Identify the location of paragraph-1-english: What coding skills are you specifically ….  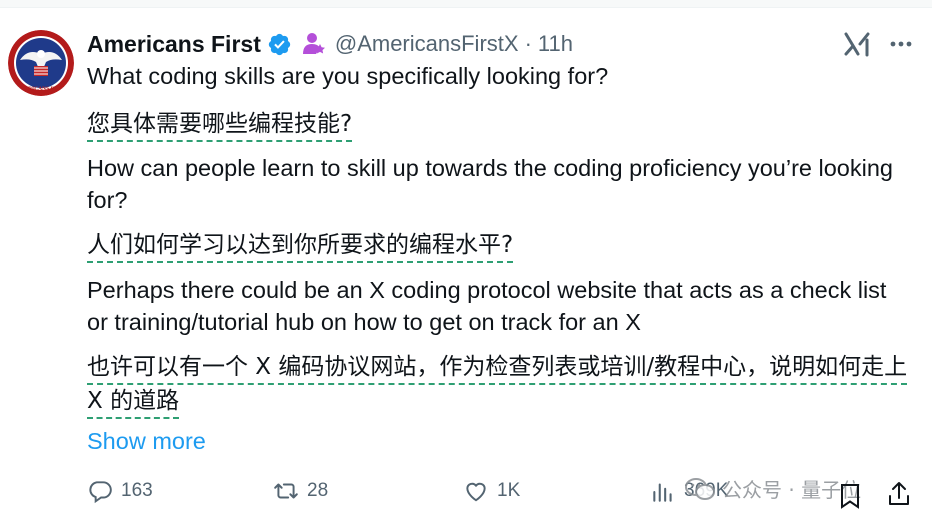
(348, 76).